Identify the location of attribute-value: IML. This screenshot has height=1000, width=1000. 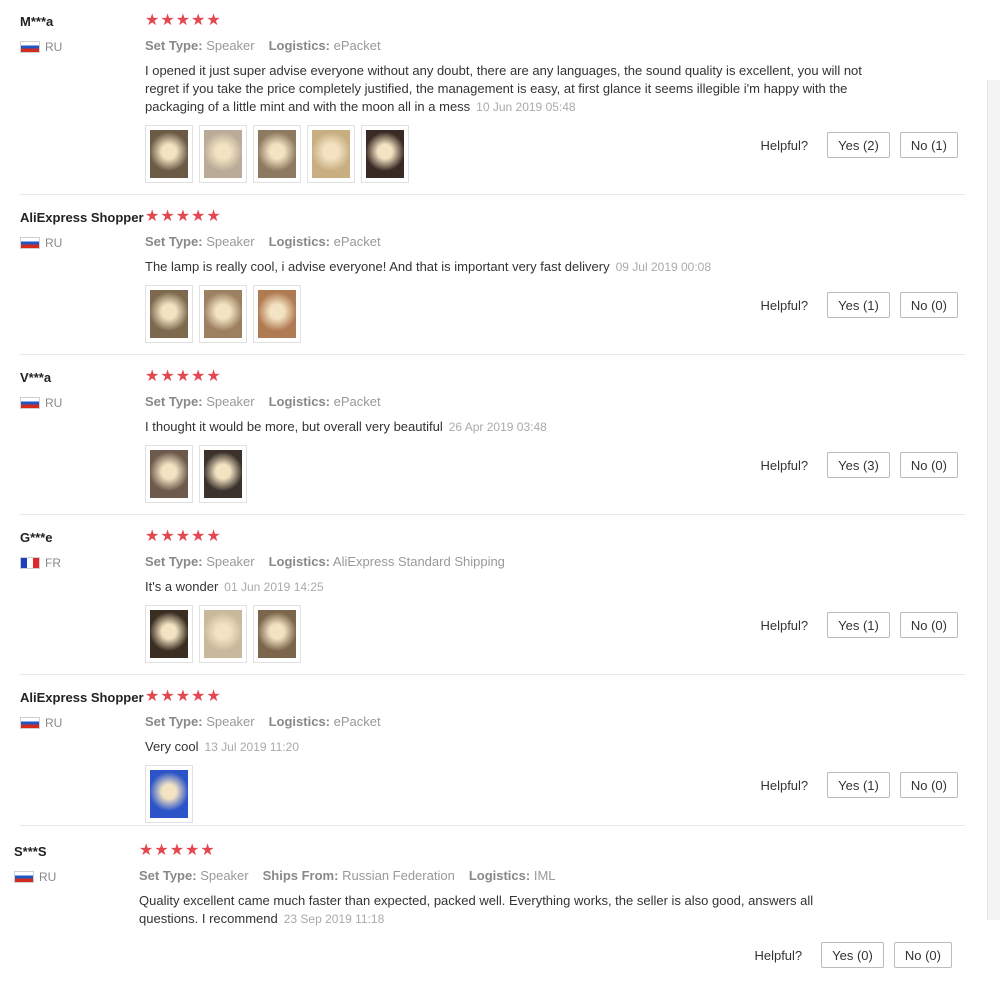
(544, 875).